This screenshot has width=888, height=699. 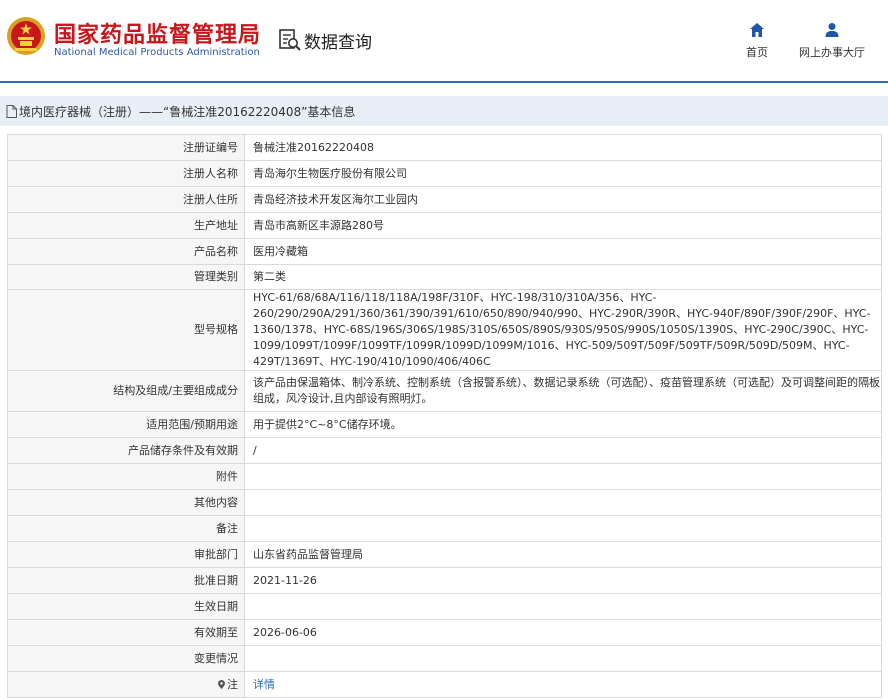 I want to click on table-row: 生产地址 青岛市高新区丰源路280号, so click(x=444, y=225).